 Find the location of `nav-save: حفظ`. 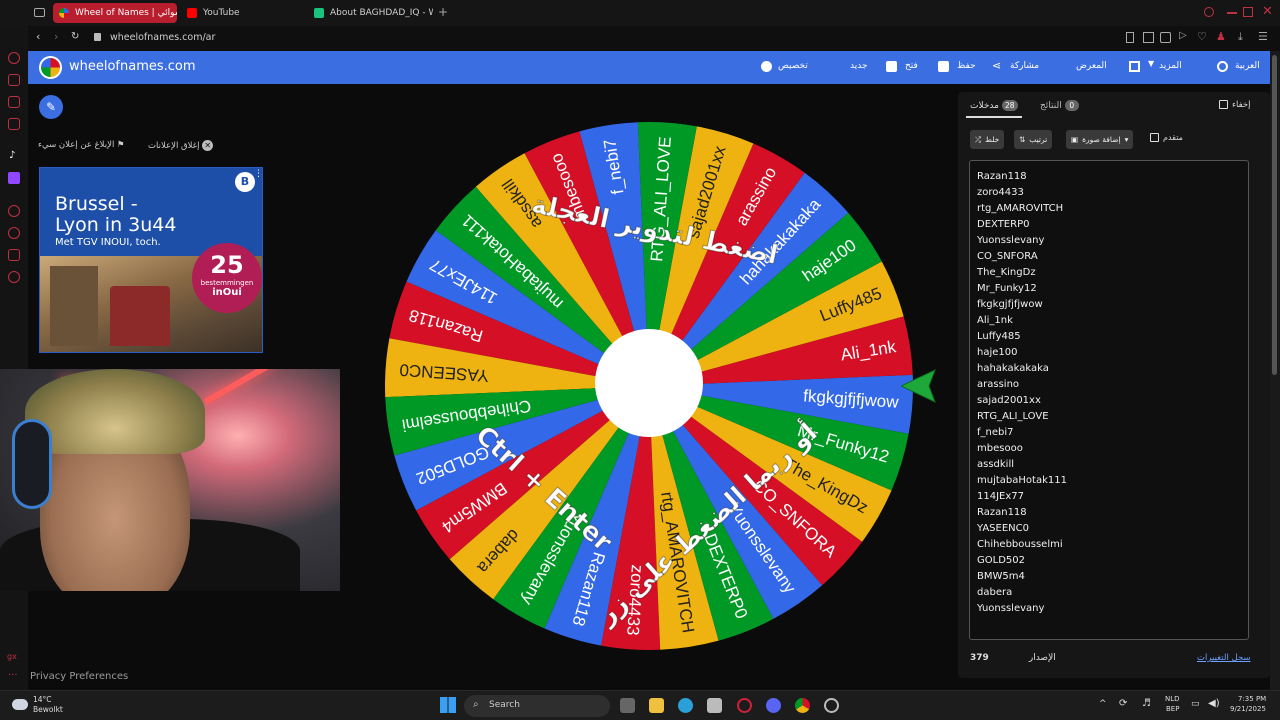

nav-save: حفظ is located at coordinates (966, 66).